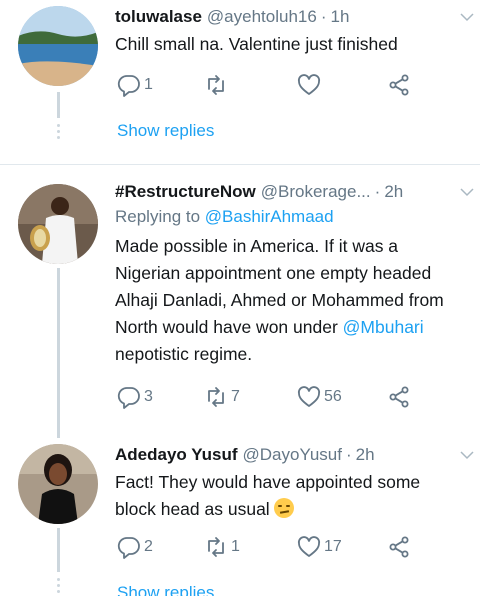 The height and width of the screenshot is (596, 480). I want to click on user-handle: @ayehtoluh16, so click(262, 17).